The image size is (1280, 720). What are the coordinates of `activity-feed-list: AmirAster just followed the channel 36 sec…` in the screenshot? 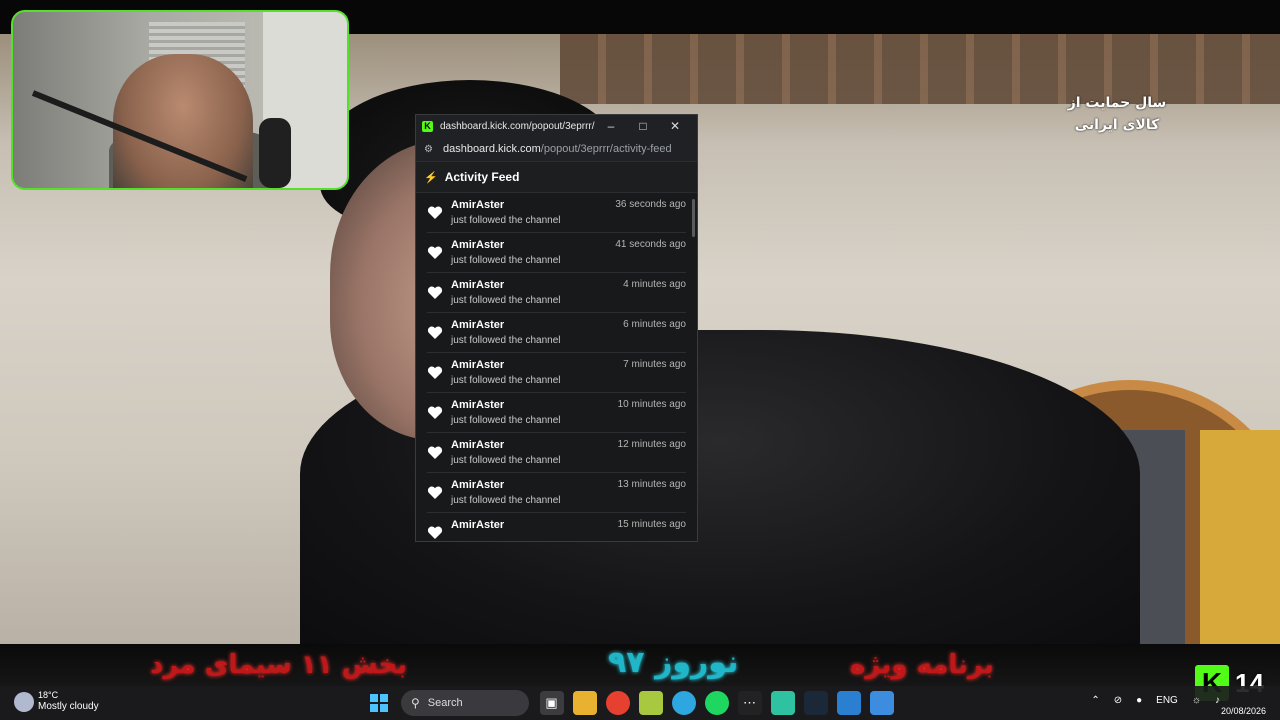 It's located at (556, 367).